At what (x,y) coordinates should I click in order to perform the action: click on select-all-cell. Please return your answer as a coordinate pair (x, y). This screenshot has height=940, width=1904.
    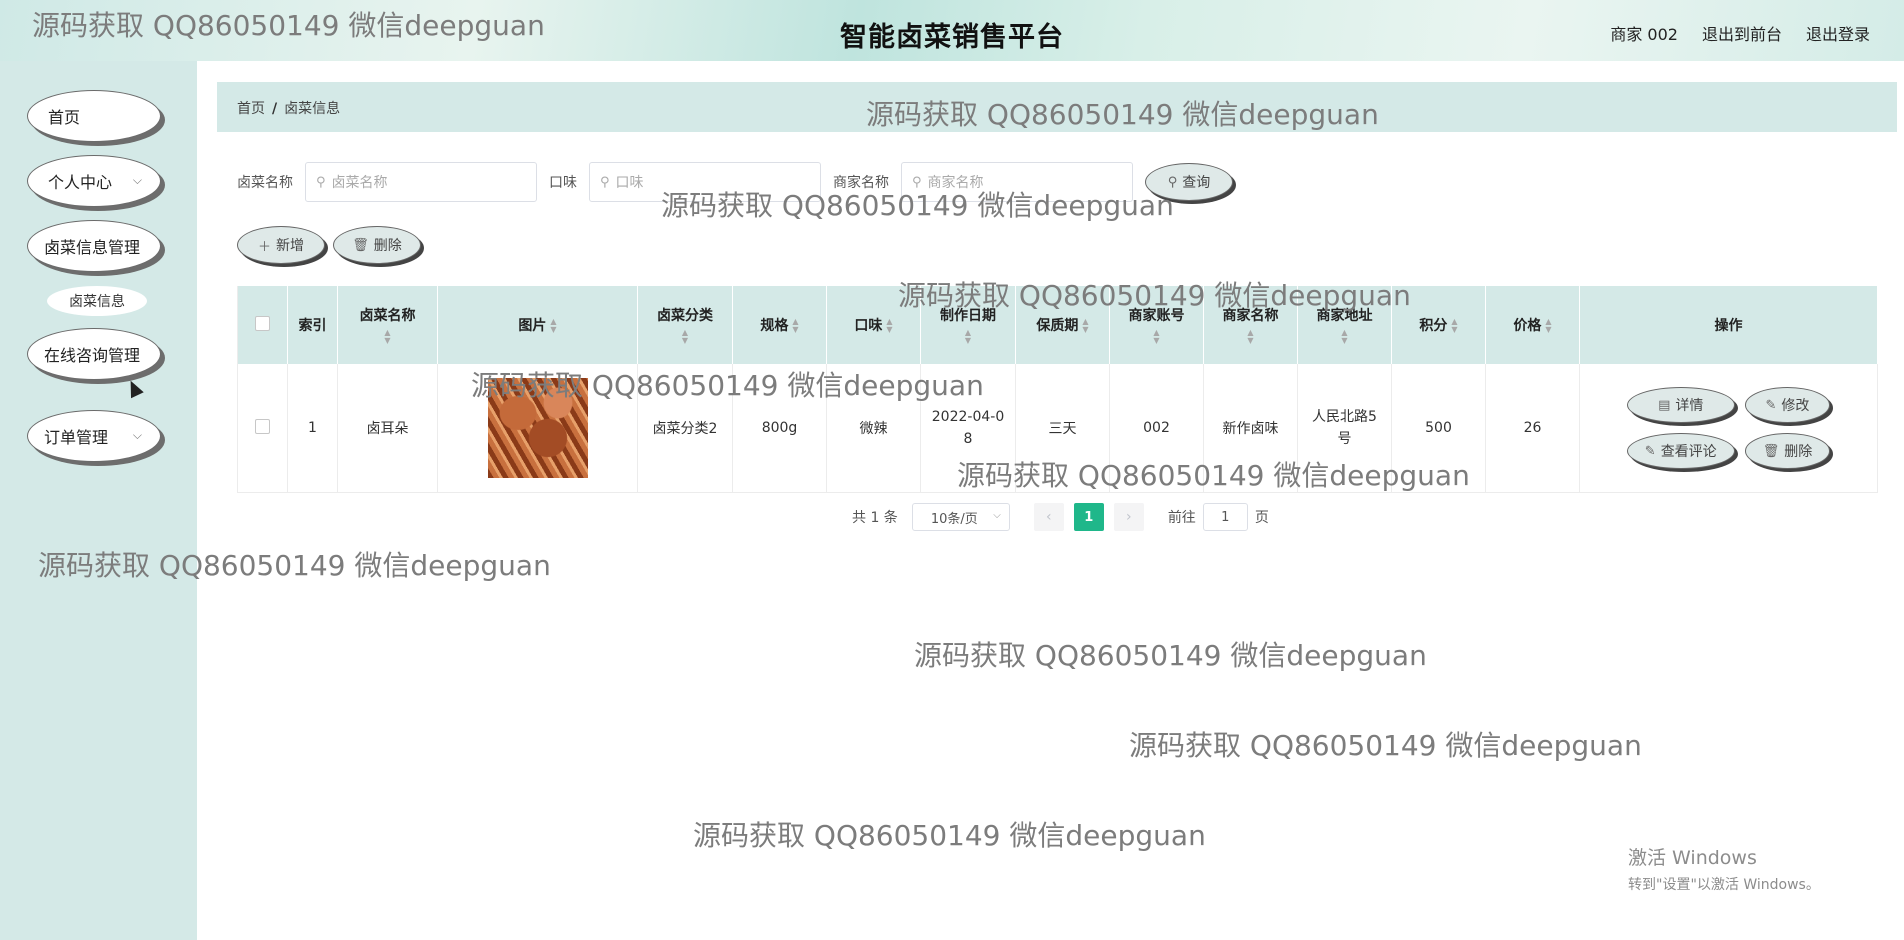
    Looking at the image, I should click on (262, 325).